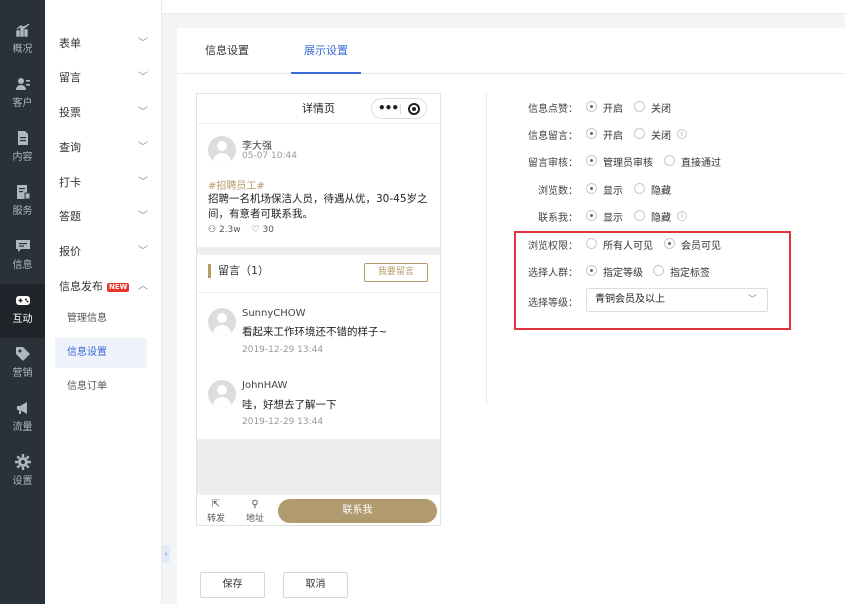 The width and height of the screenshot is (845, 604). What do you see at coordinates (103, 287) in the screenshot?
I see `sidebar-item-info-publish: 信息发布 NEW ︿` at bounding box center [103, 287].